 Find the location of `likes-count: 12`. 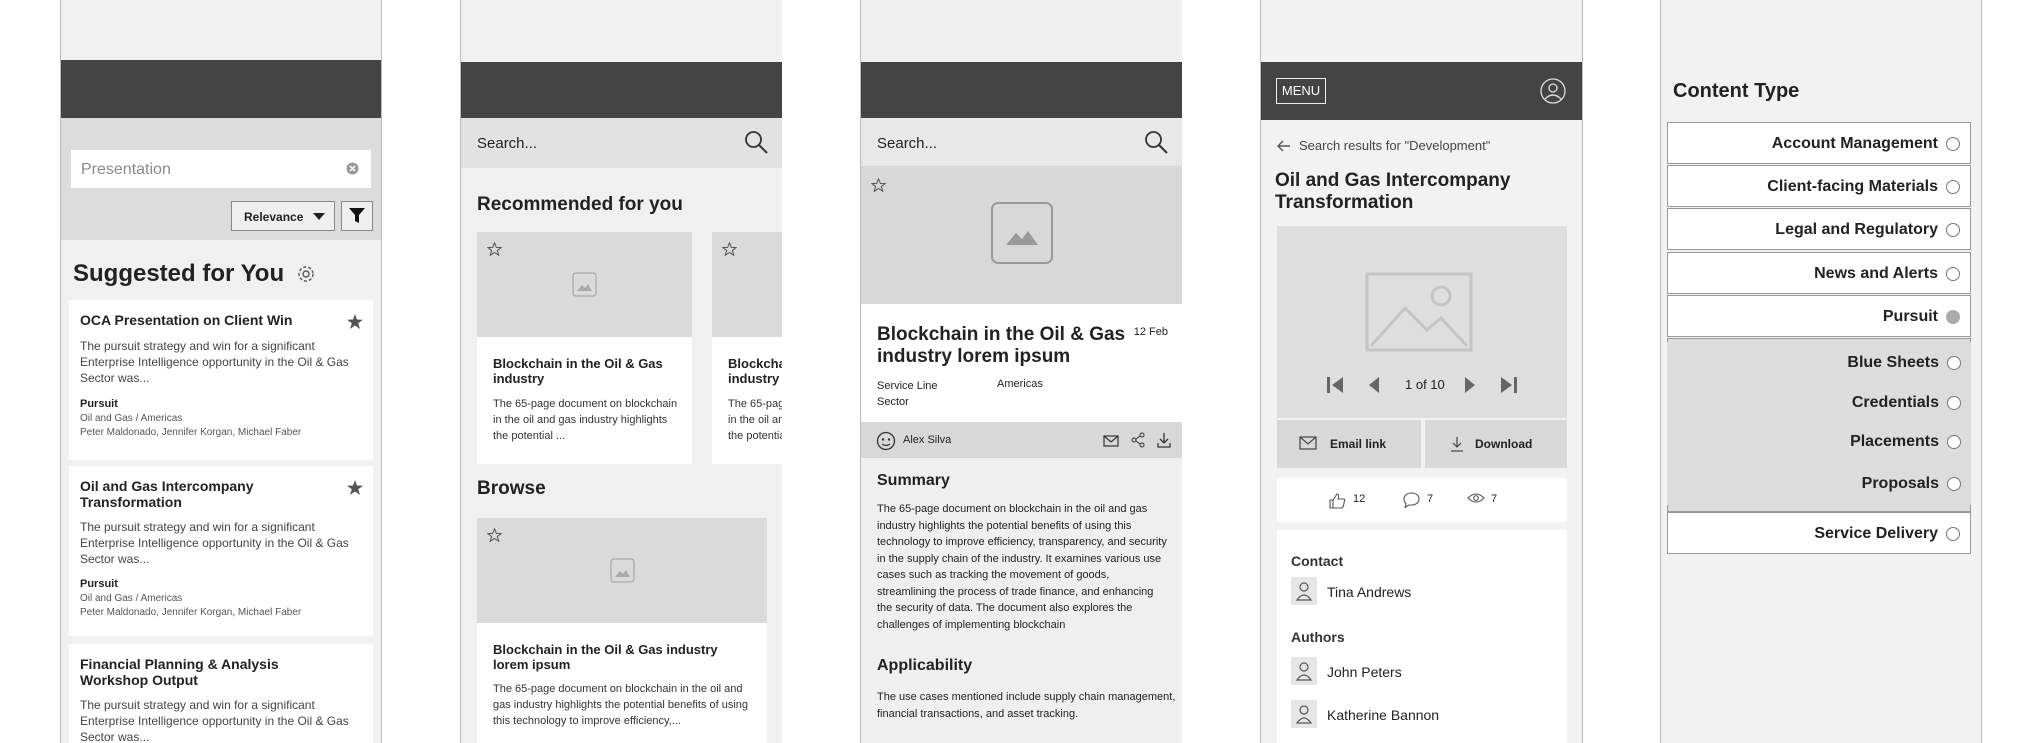

likes-count: 12 is located at coordinates (1359, 499).